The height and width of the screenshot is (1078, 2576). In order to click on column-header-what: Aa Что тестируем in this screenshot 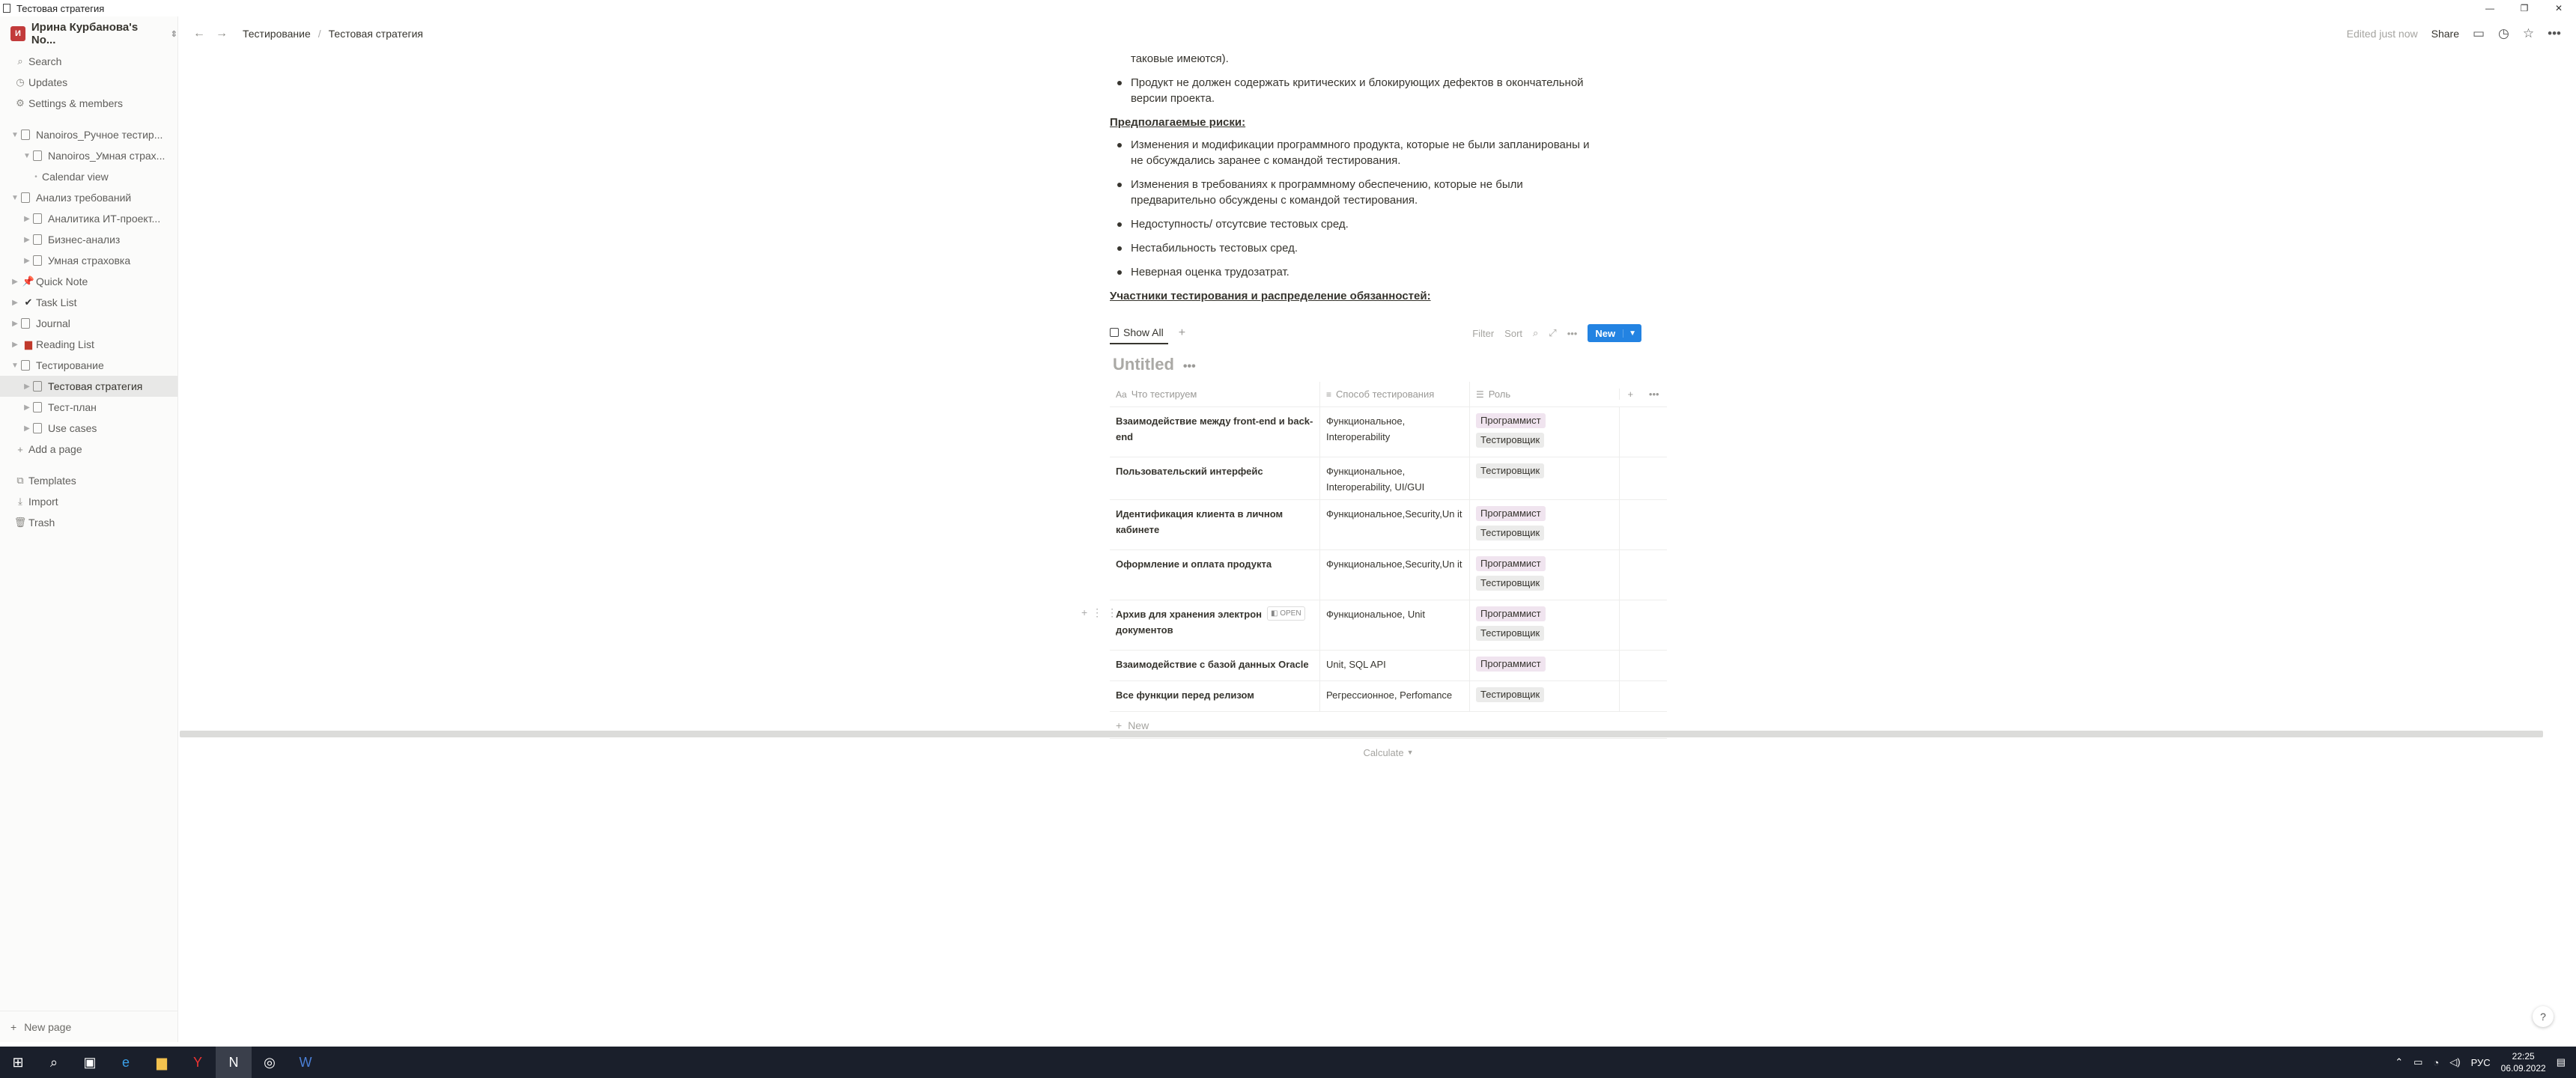, I will do `click(1214, 394)`.